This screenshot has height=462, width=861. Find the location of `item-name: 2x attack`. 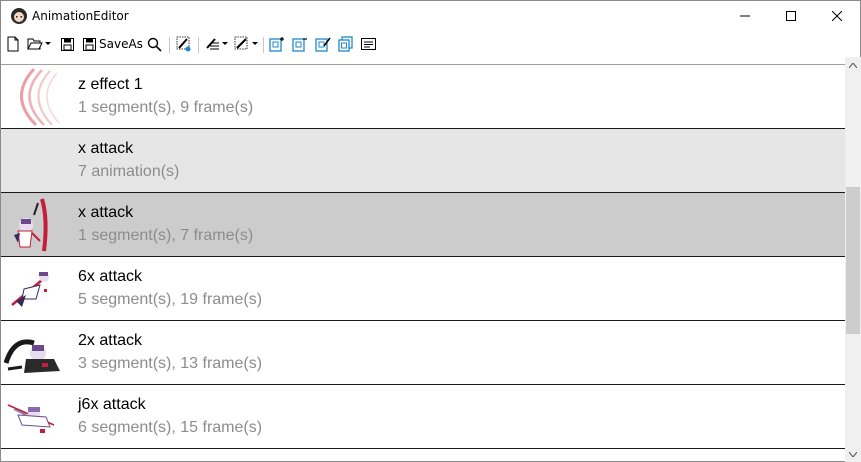

item-name: 2x attack is located at coordinates (110, 340).